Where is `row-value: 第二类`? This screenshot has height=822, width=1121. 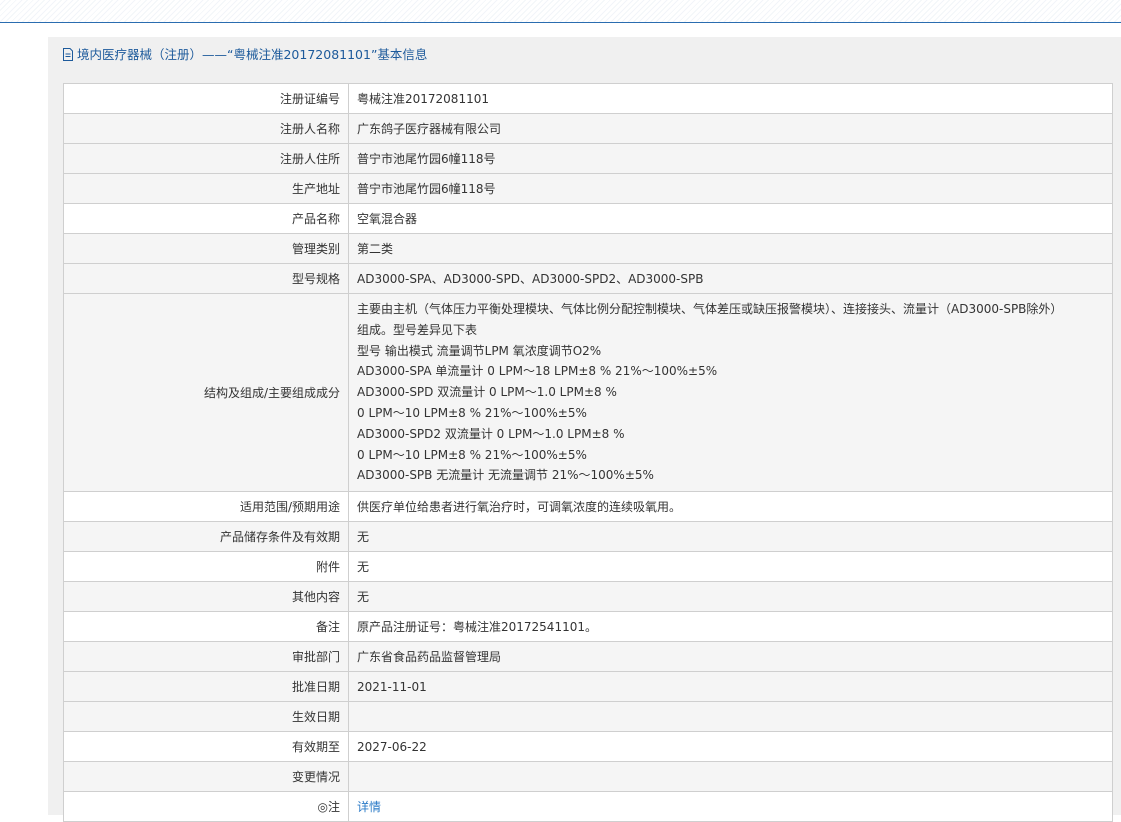 row-value: 第二类 is located at coordinates (730, 248).